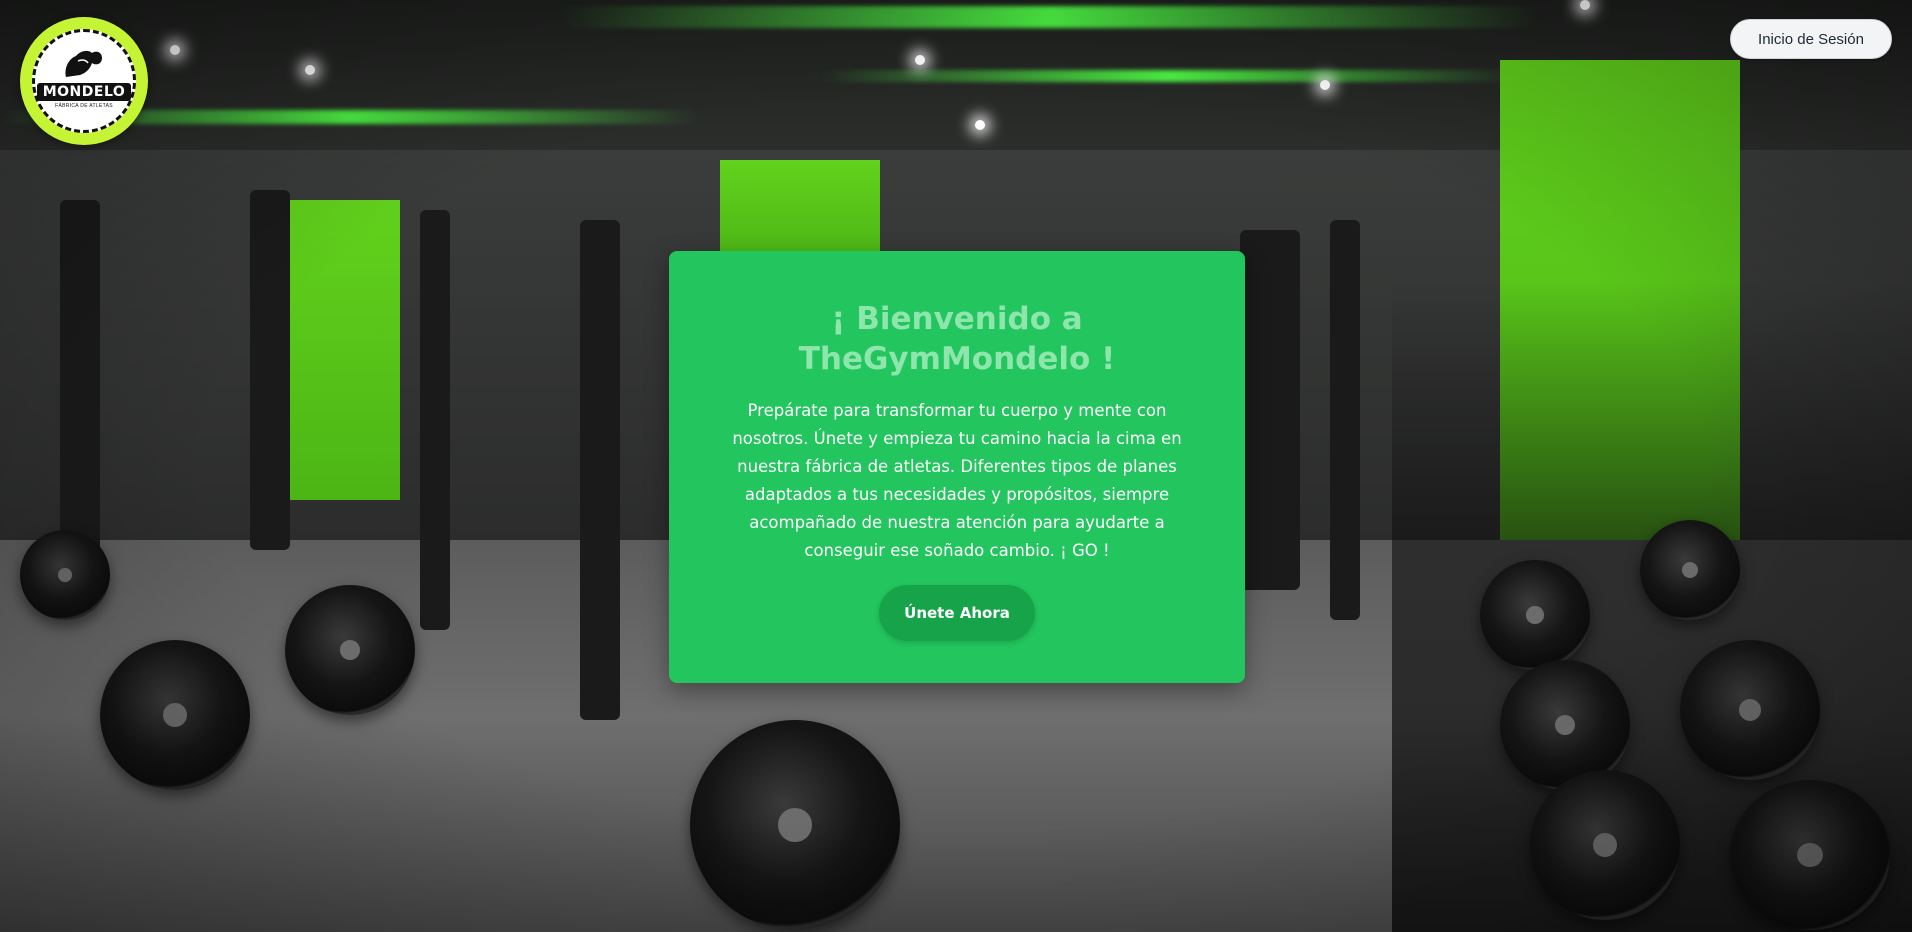 The width and height of the screenshot is (1912, 932). What do you see at coordinates (83, 63) in the screenshot?
I see `flexed-arm-icon` at bounding box center [83, 63].